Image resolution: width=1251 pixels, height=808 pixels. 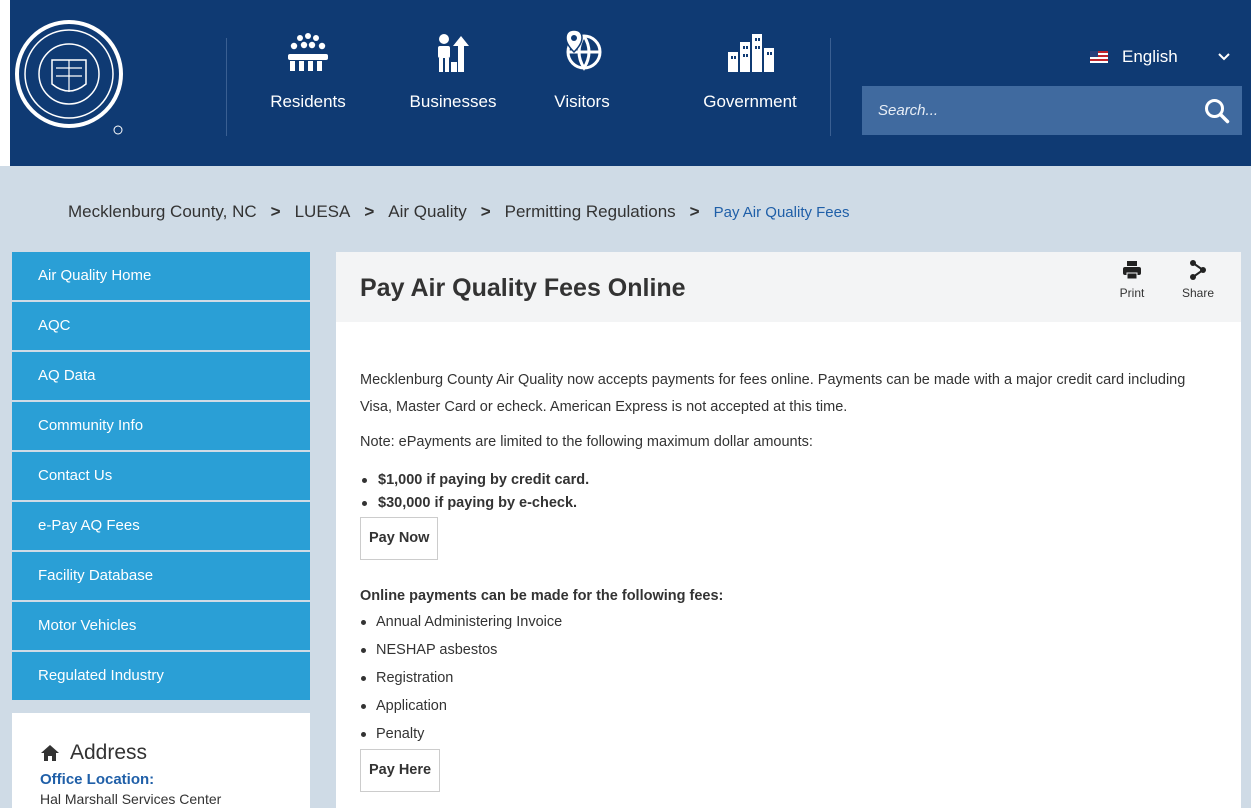 What do you see at coordinates (1224, 57) in the screenshot?
I see `chevron-down-icon` at bounding box center [1224, 57].